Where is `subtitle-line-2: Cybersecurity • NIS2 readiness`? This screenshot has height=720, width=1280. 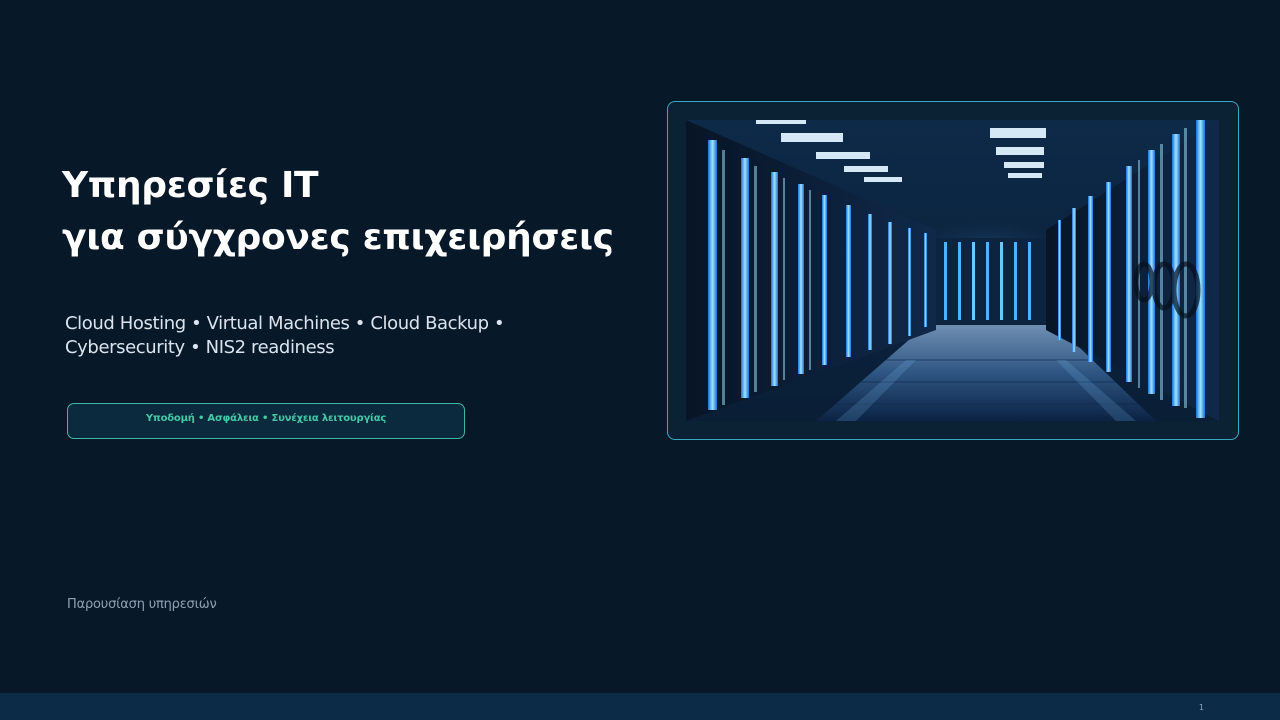
subtitle-line-2: Cybersecurity • NIS2 readiness is located at coordinates (200, 347).